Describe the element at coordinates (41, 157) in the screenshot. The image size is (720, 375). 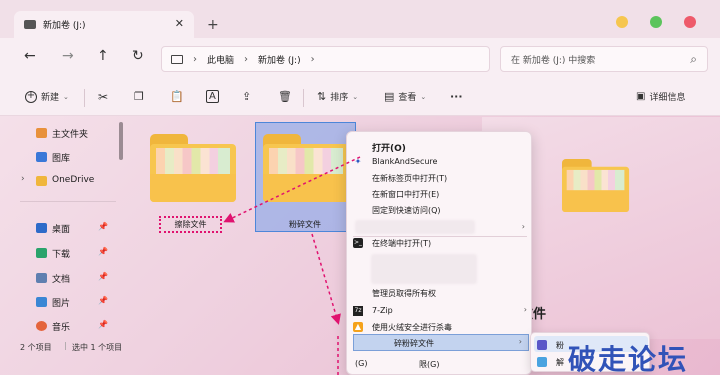
I see `gallery-icon` at that location.